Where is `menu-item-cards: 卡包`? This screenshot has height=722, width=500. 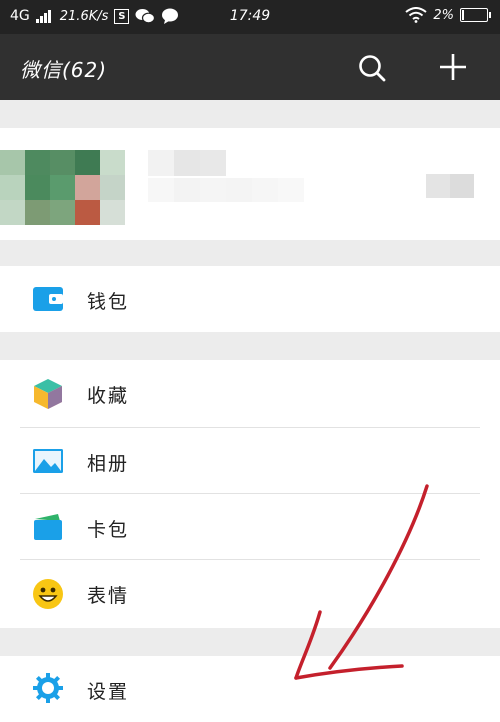
menu-item-cards: 卡包 is located at coordinates (250, 527).